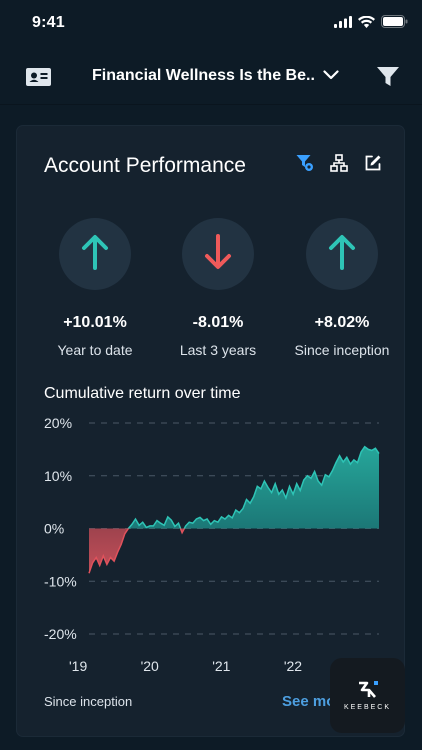 The height and width of the screenshot is (750, 422). I want to click on status-icons, so click(371, 24).